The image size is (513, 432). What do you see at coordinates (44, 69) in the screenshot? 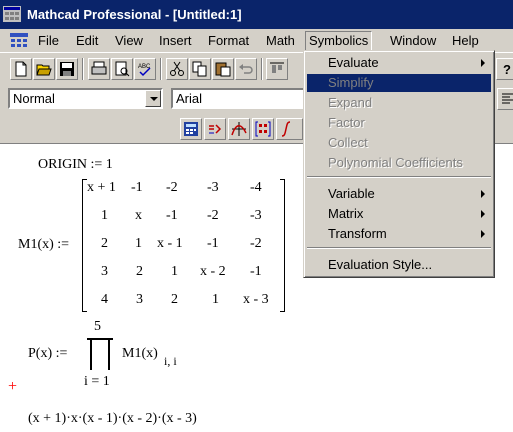
I see `open-button` at bounding box center [44, 69].